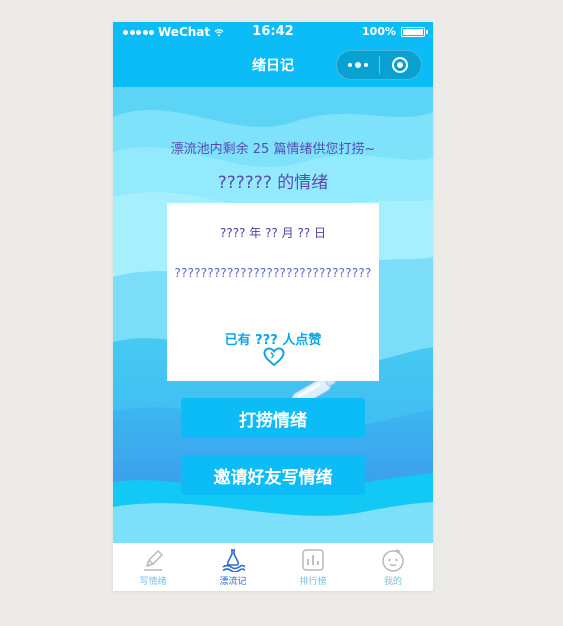 Image resolution: width=563 pixels, height=626 pixels. Describe the element at coordinates (273, 233) in the screenshot. I see `card-date: ???? 年 ?? 月 ?? 日` at that location.